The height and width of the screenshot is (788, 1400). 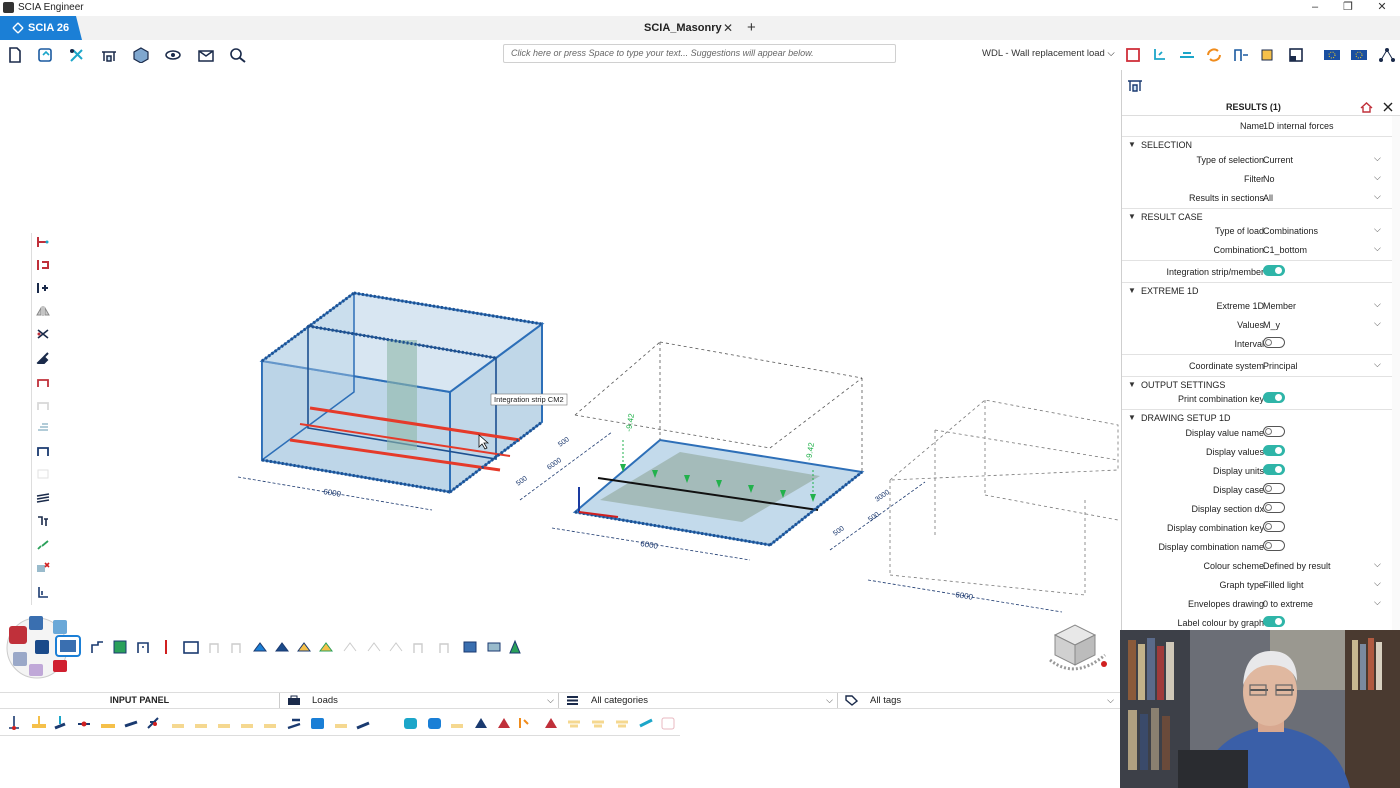 What do you see at coordinates (1268, 198) in the screenshot?
I see `results-in-sections-value: All` at bounding box center [1268, 198].